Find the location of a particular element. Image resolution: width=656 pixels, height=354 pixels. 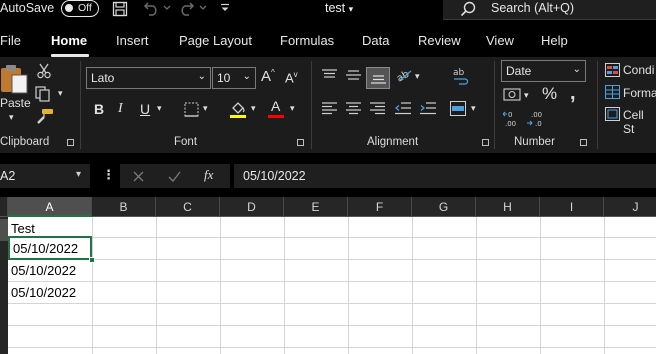

format-painter-icon is located at coordinates (45, 116).